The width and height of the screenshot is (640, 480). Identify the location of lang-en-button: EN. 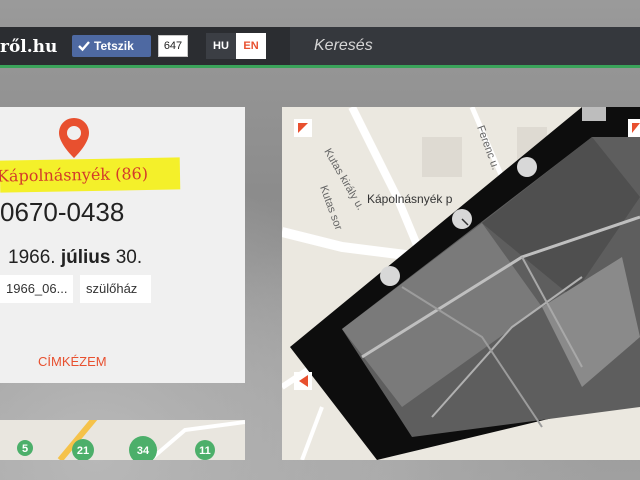
(251, 46).